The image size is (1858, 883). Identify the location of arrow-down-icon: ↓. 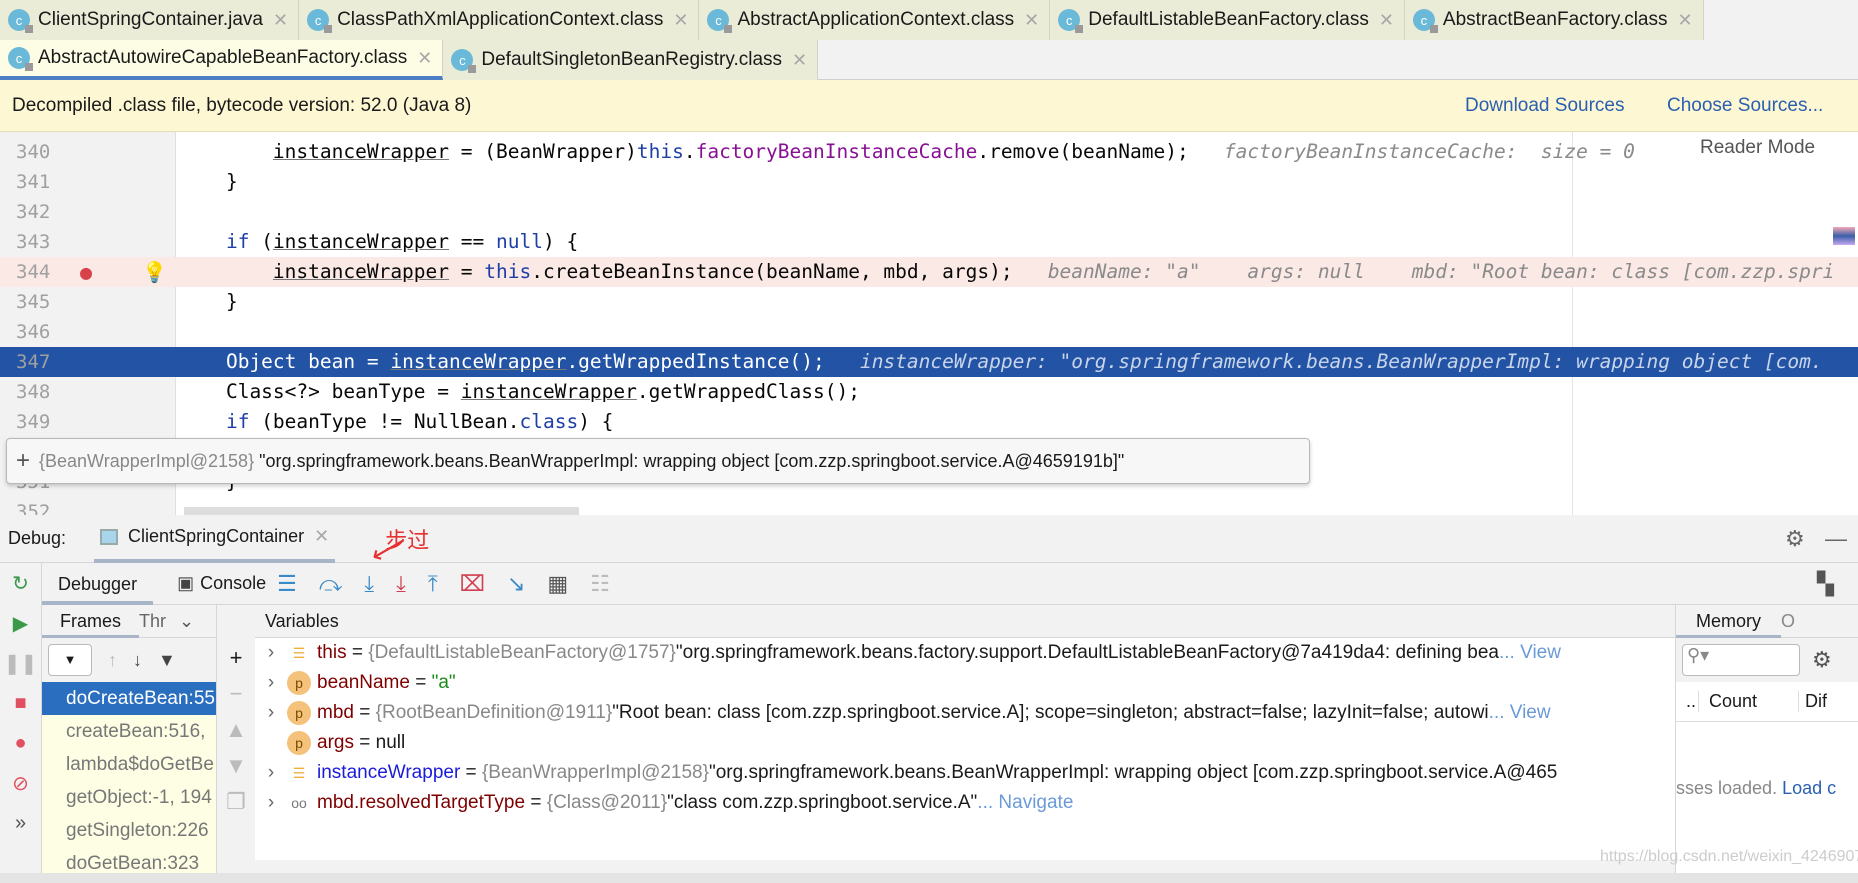
(137, 660).